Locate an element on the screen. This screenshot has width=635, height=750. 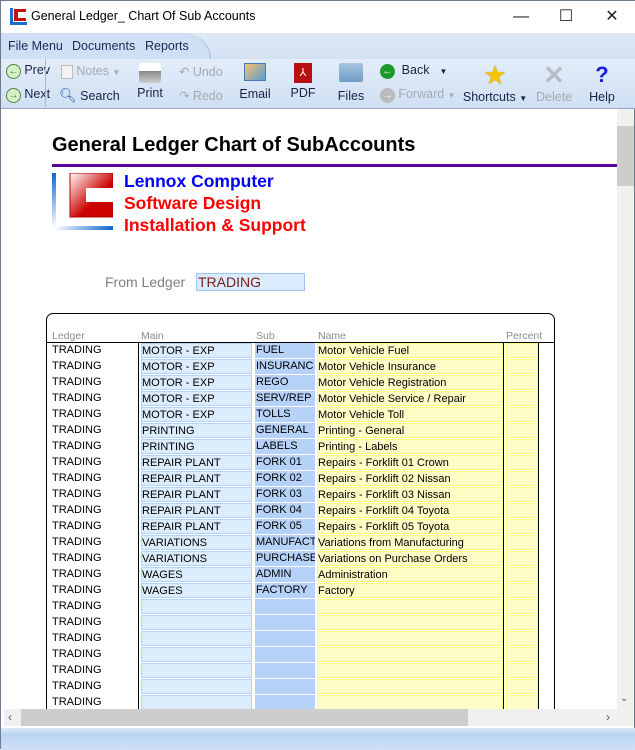
sub-cell: FACTORY is located at coordinates (285, 590).